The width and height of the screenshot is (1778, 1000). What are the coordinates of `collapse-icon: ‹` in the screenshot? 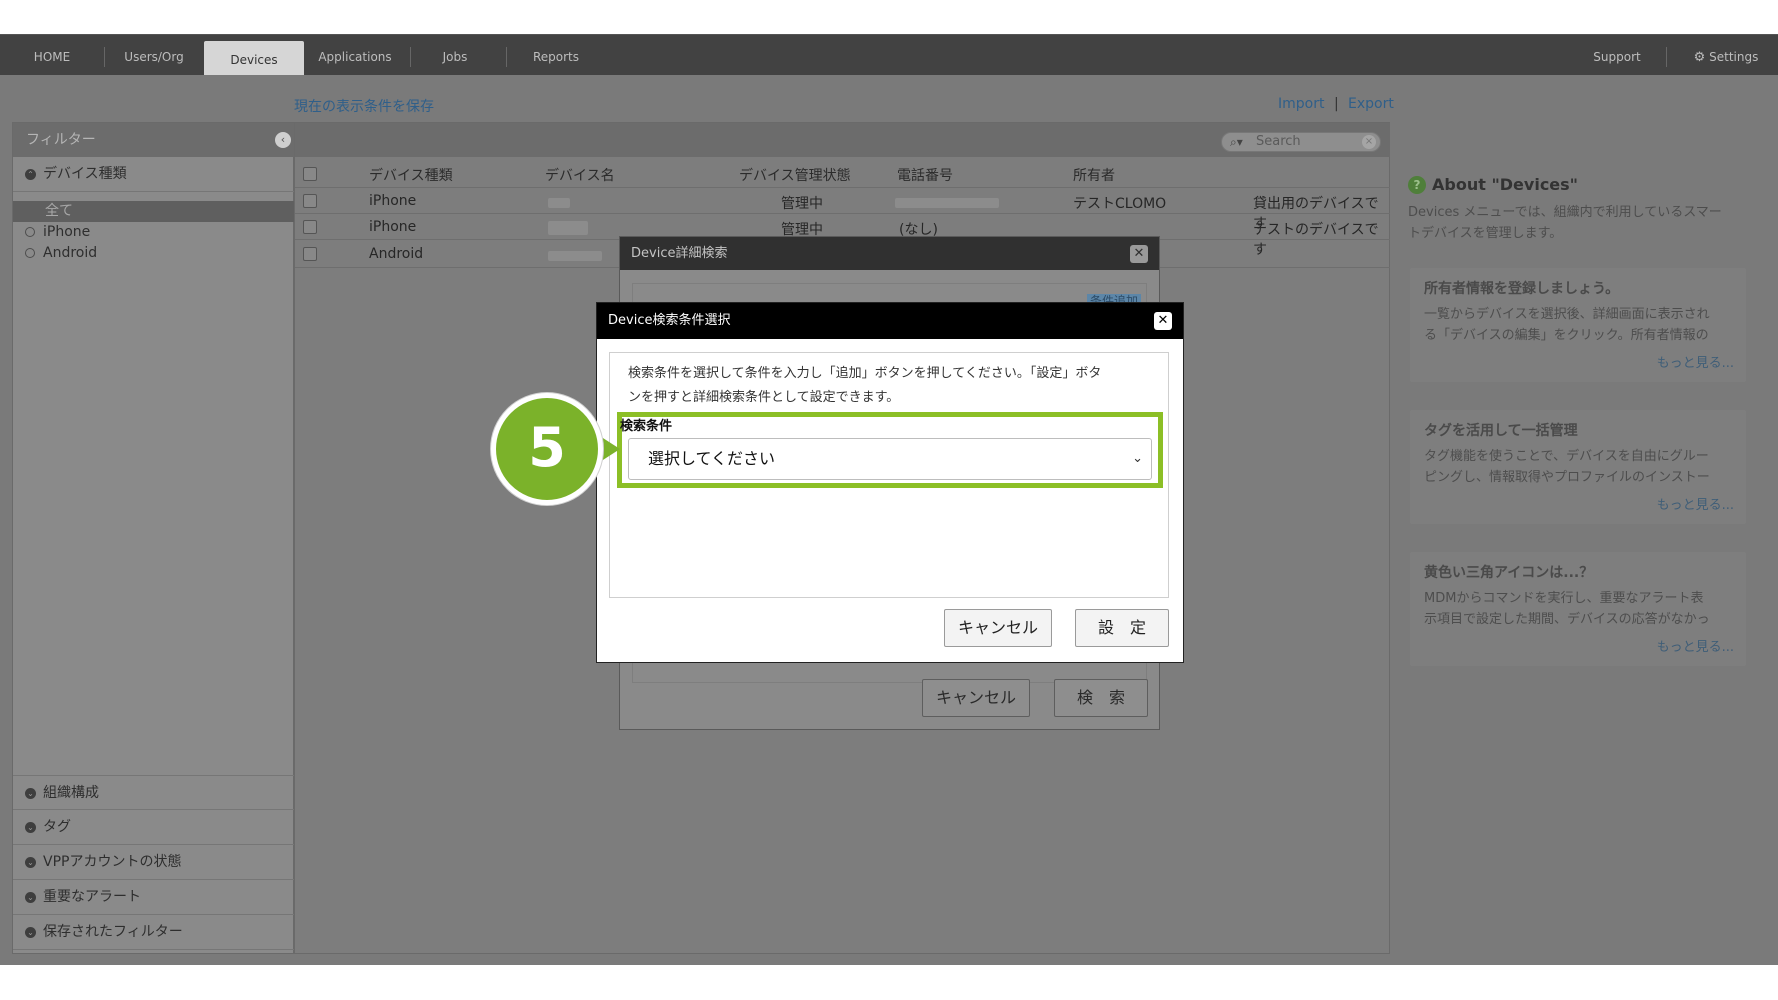 It's located at (283, 140).